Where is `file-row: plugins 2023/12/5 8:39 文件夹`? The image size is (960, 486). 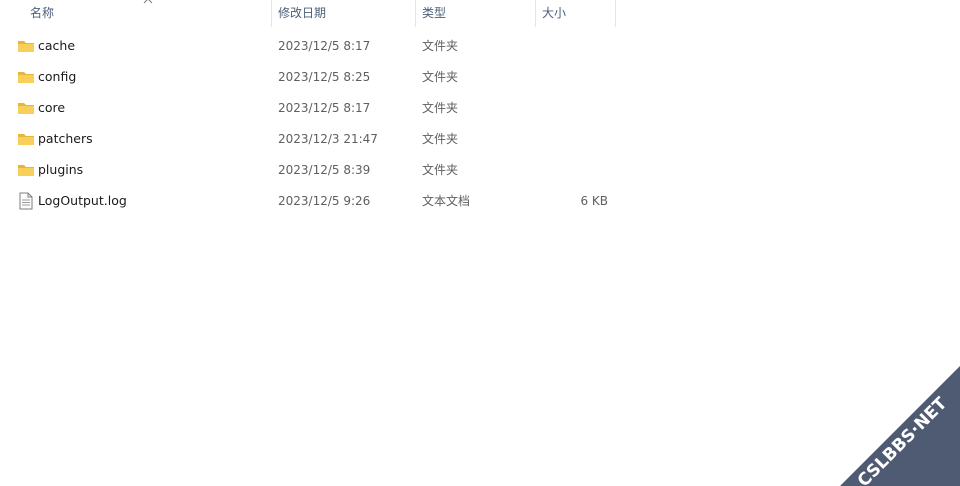 file-row: plugins 2023/12/5 8:39 文件夹 is located at coordinates (310, 170).